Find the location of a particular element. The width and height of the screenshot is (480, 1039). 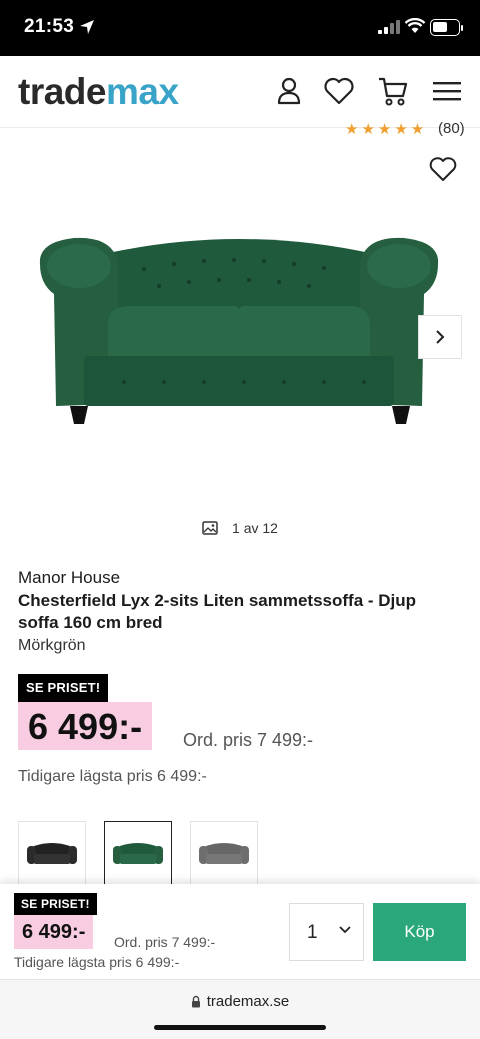

heart-icon is located at coordinates (339, 91).